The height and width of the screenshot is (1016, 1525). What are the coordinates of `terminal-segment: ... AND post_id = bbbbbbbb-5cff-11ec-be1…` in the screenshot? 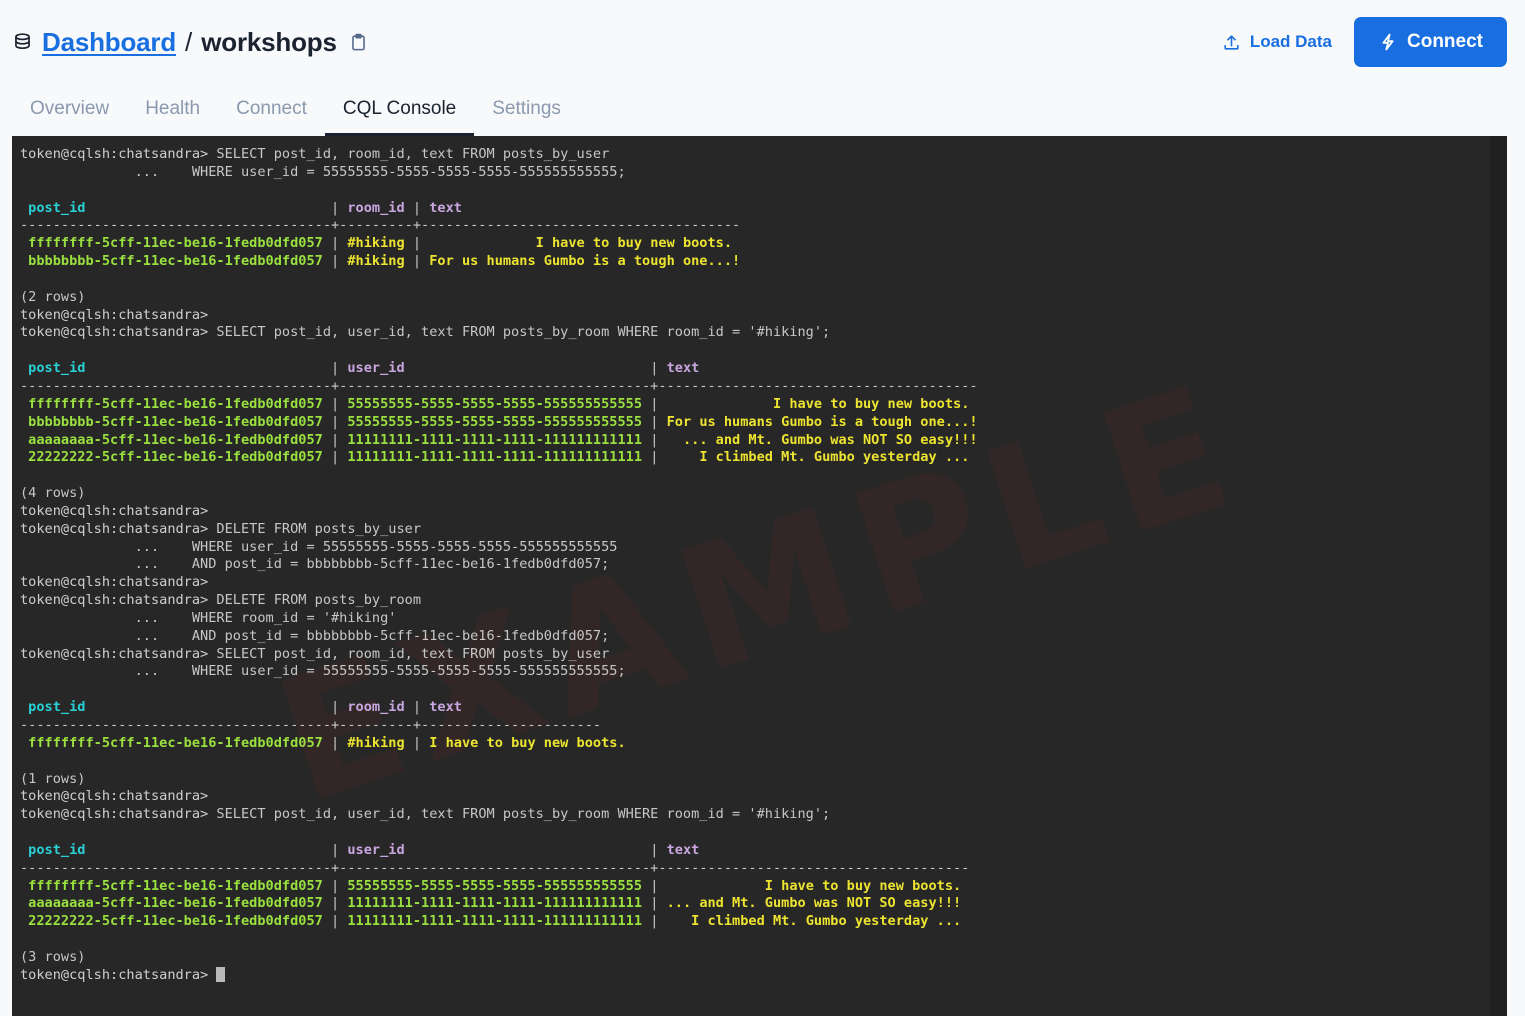 It's located at (315, 564).